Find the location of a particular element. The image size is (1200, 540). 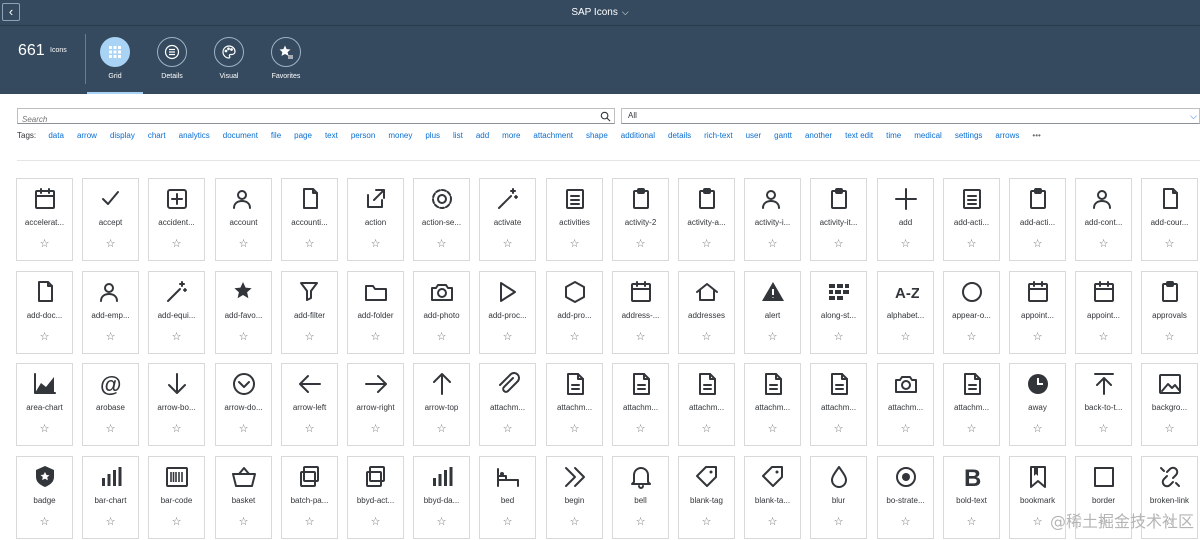

icon-tile: accident... ☆ is located at coordinates (176, 219).